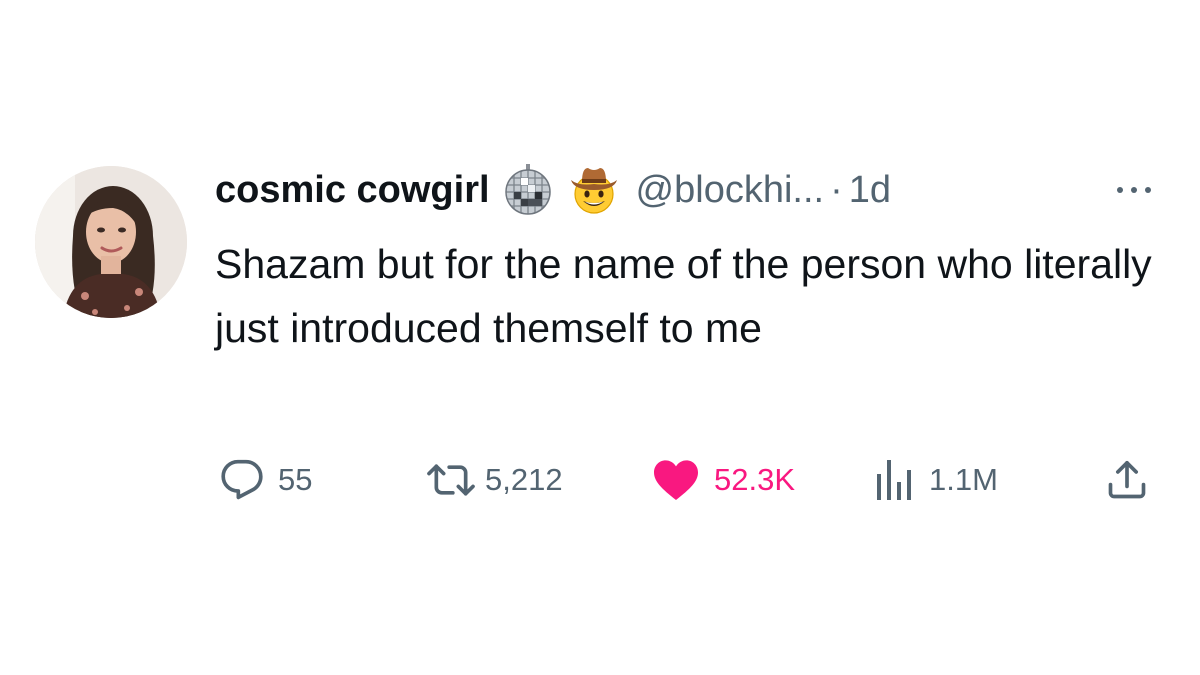  What do you see at coordinates (266, 480) in the screenshot?
I see `reply-button: 55` at bounding box center [266, 480].